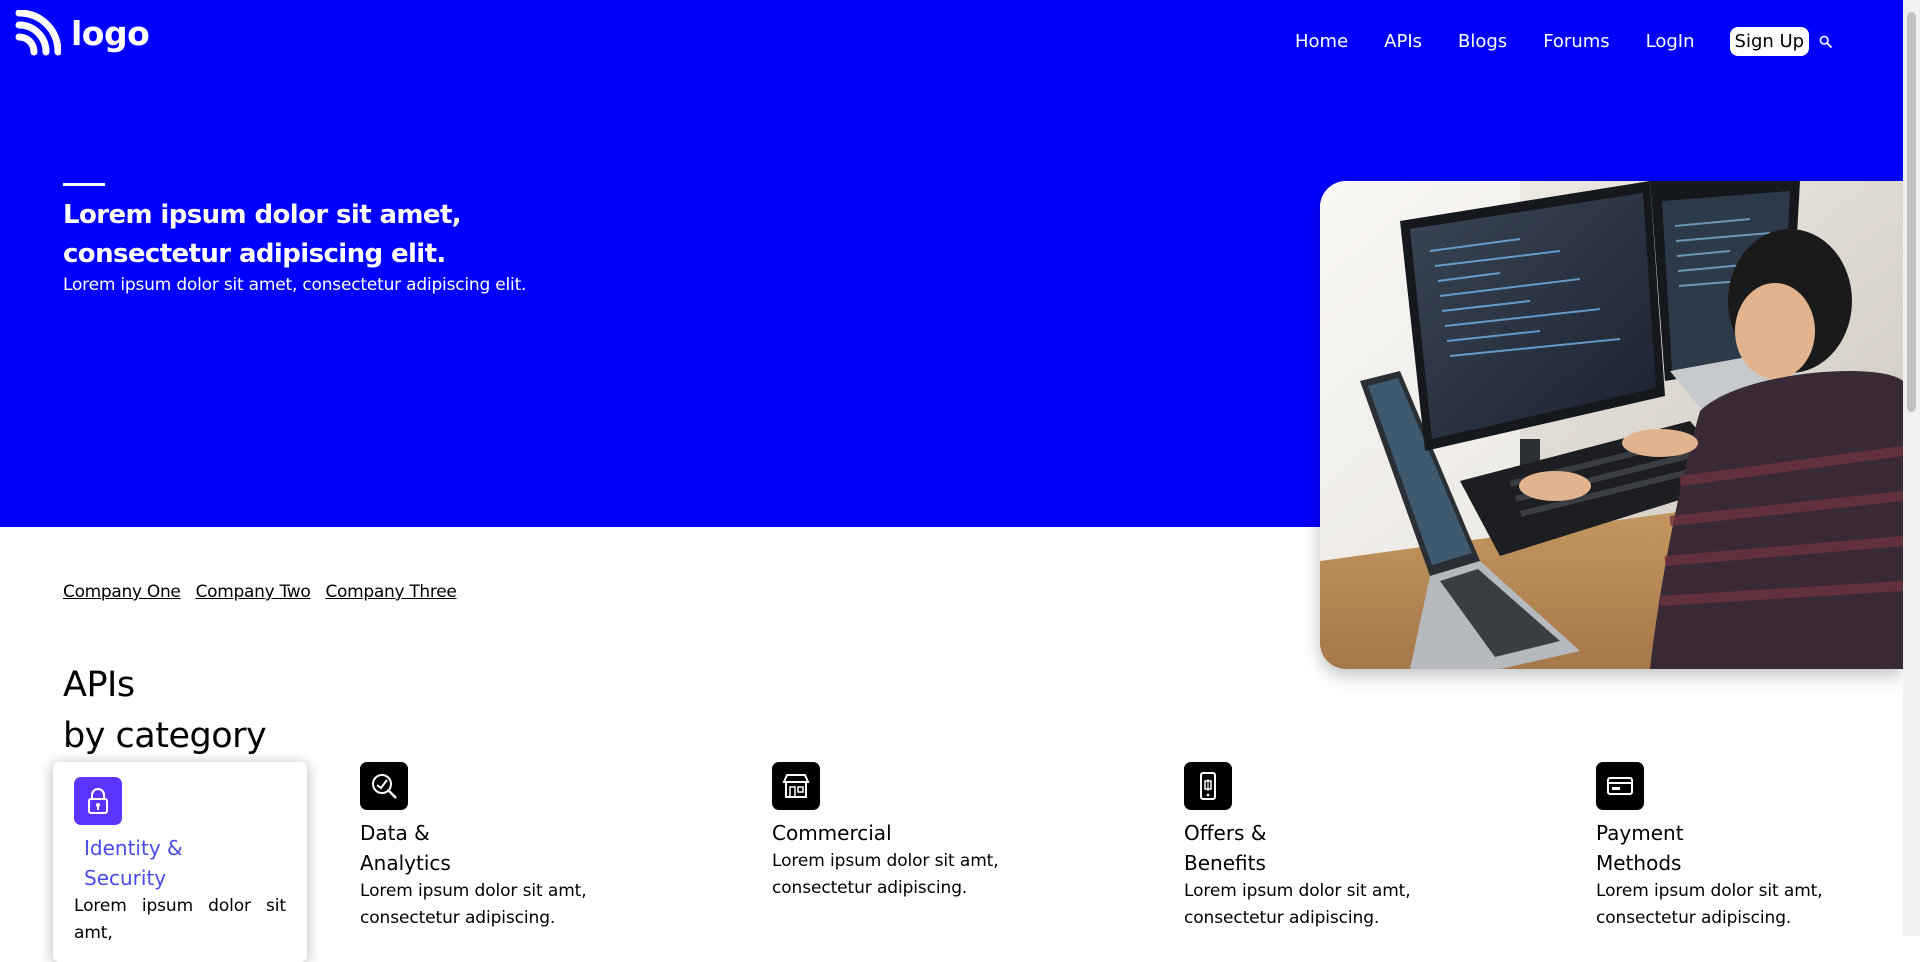 This screenshot has height=962, width=1920. I want to click on category-desc: Lorem ipsum dolor sit amt,, so click(180, 919).